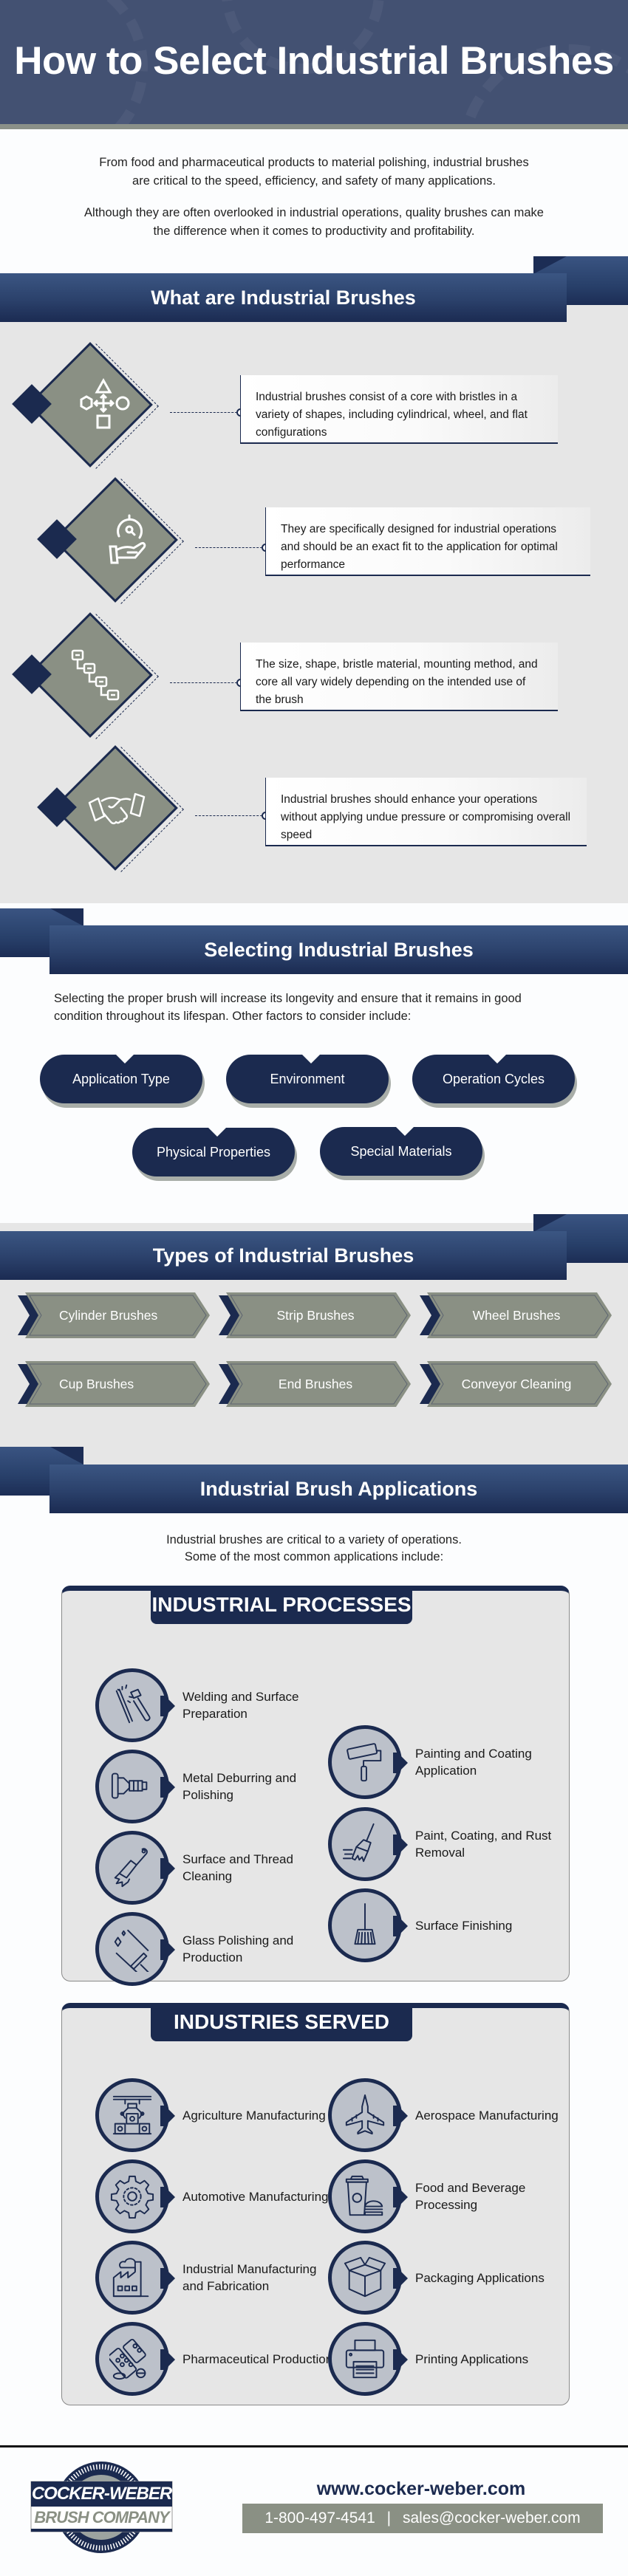  I want to click on brush-type-label: End Brushes, so click(315, 1384).